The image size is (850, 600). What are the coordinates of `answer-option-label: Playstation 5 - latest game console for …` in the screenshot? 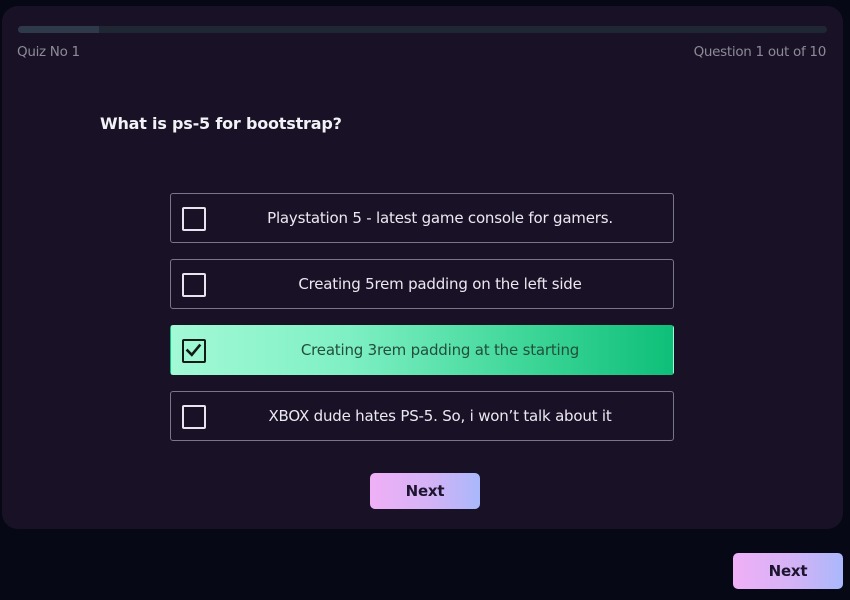 It's located at (440, 218).